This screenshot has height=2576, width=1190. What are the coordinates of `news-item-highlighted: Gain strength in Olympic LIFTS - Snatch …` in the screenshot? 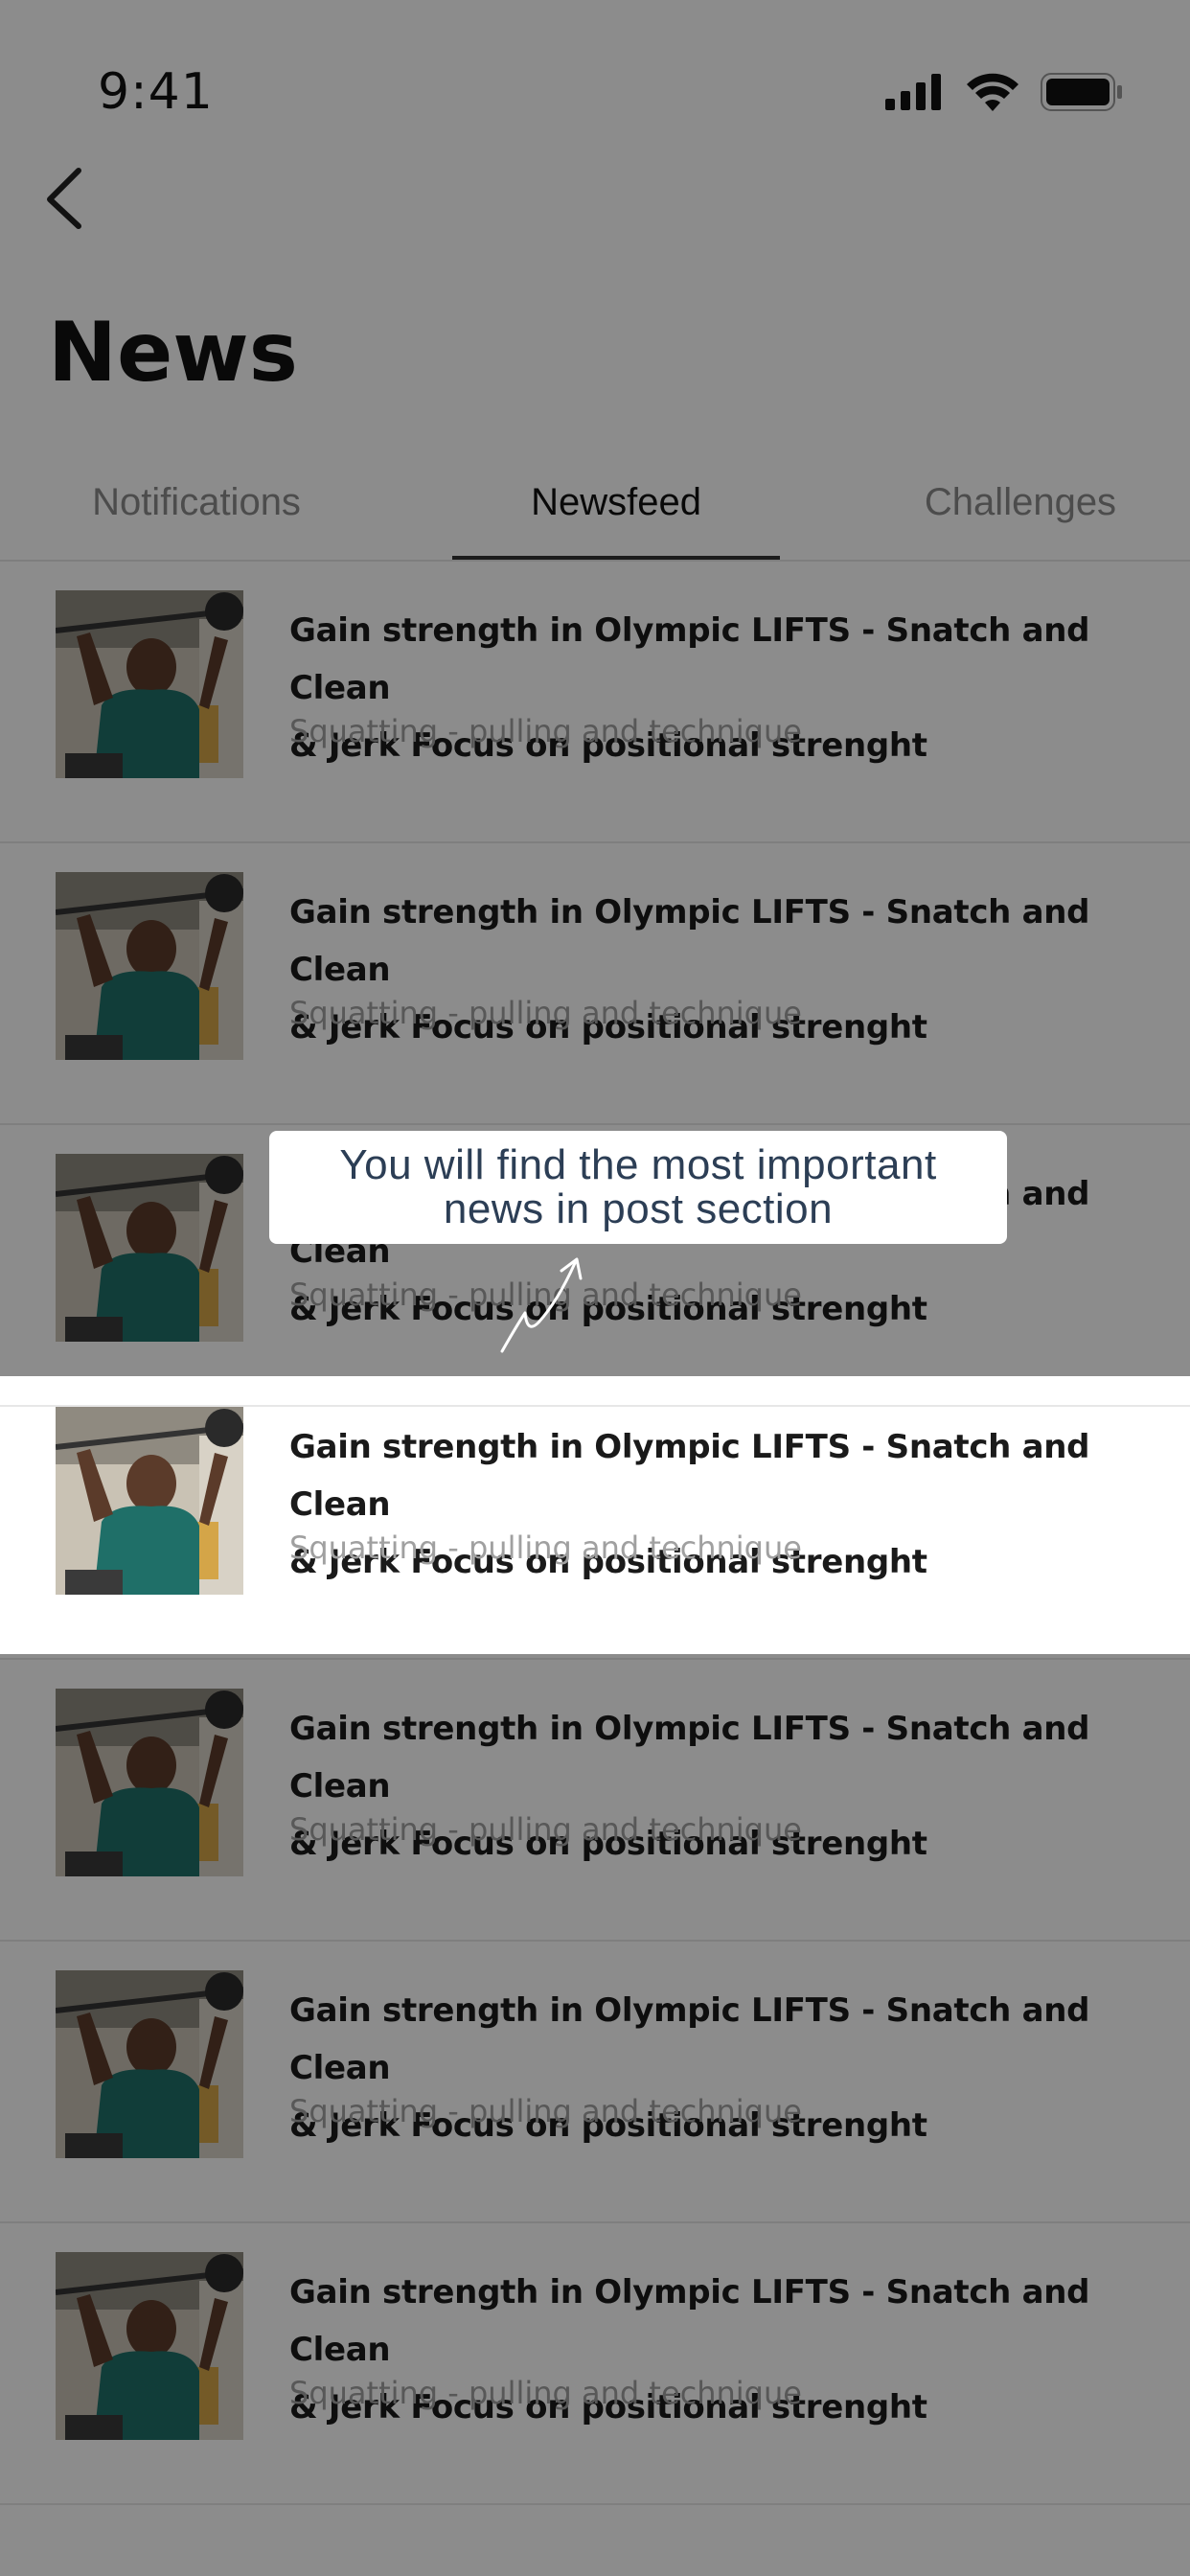 It's located at (595, 1519).